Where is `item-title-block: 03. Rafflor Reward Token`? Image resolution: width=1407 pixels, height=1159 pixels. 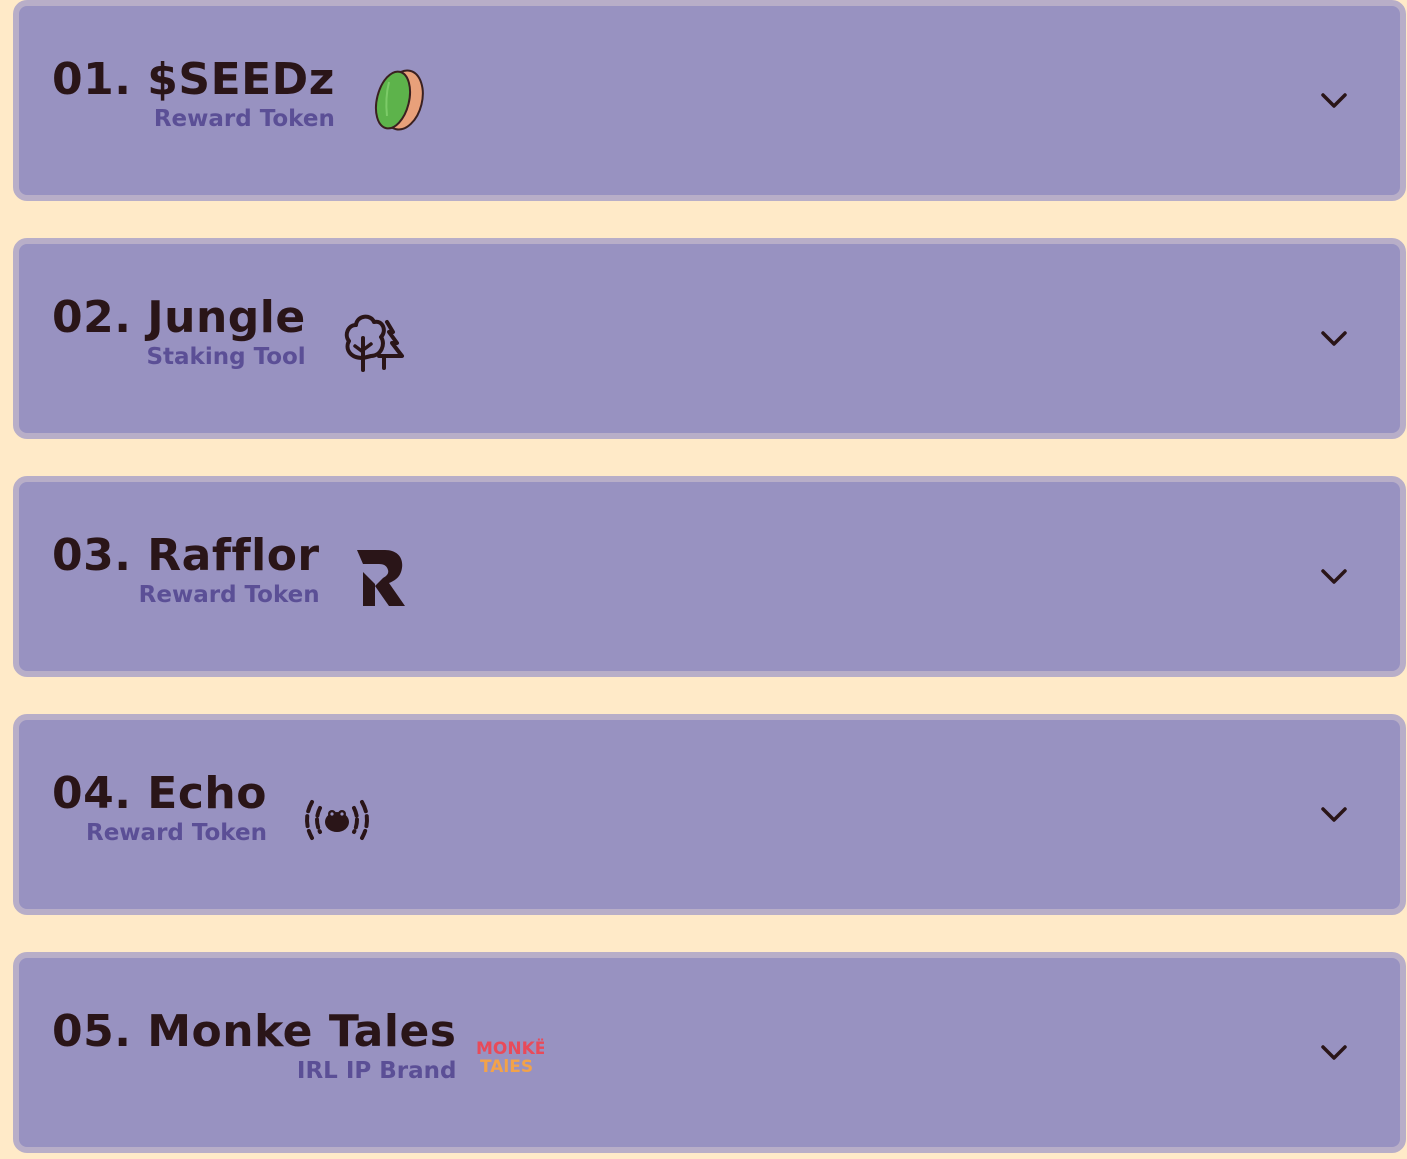
item-title-block: 03. Rafflor Reward Token is located at coordinates (186, 569).